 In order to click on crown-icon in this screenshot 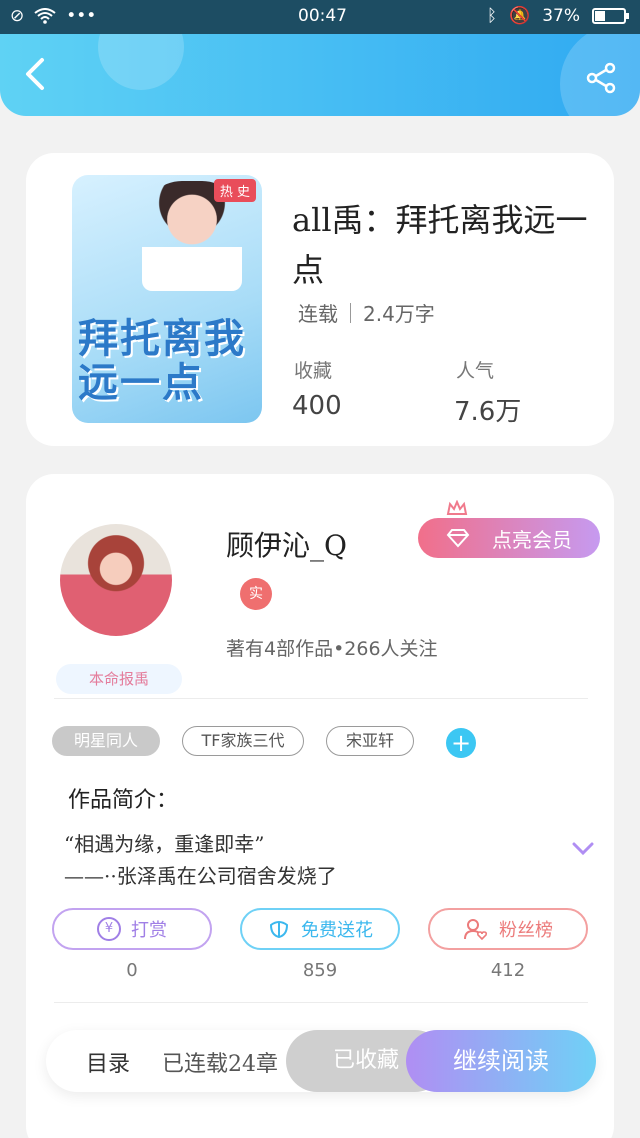, I will do `click(457, 507)`.